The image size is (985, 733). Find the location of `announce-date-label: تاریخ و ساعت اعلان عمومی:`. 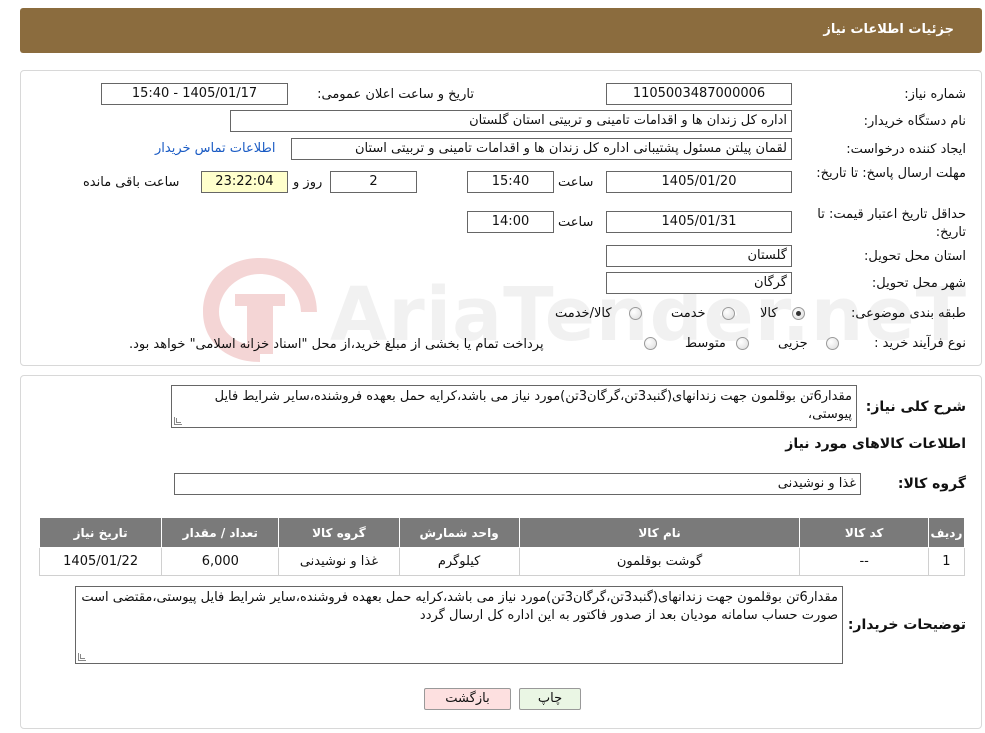

announce-date-label: تاریخ و ساعت اعلان عمومی: is located at coordinates (395, 94).